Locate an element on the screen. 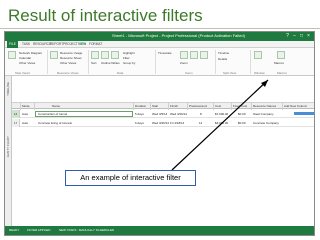 The image size is (320, 240). tab-project: PROJECT is located at coordinates (70, 44).